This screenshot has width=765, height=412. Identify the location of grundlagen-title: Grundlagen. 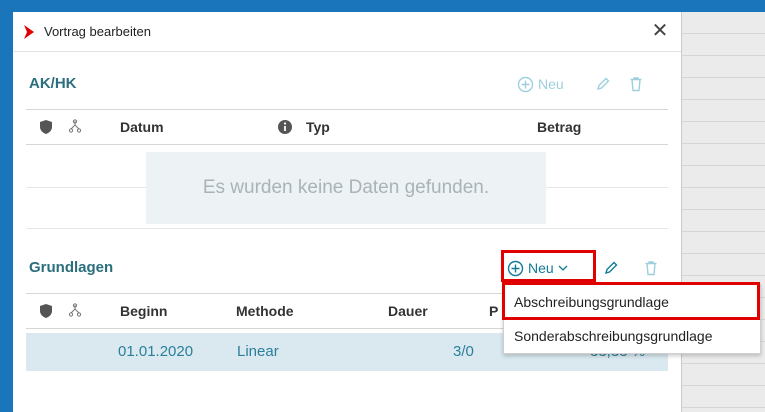
(71, 267).